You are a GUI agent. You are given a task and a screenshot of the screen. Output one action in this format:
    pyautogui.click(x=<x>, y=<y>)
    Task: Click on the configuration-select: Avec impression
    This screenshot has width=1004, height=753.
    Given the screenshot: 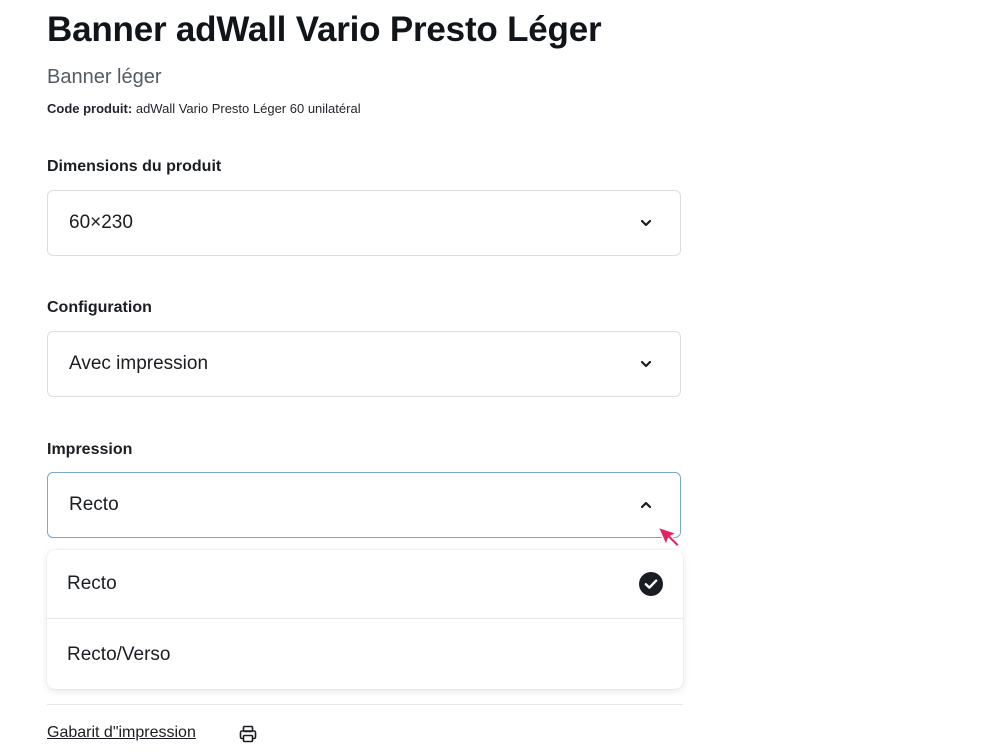 What is the action you would take?
    pyautogui.click(x=364, y=364)
    